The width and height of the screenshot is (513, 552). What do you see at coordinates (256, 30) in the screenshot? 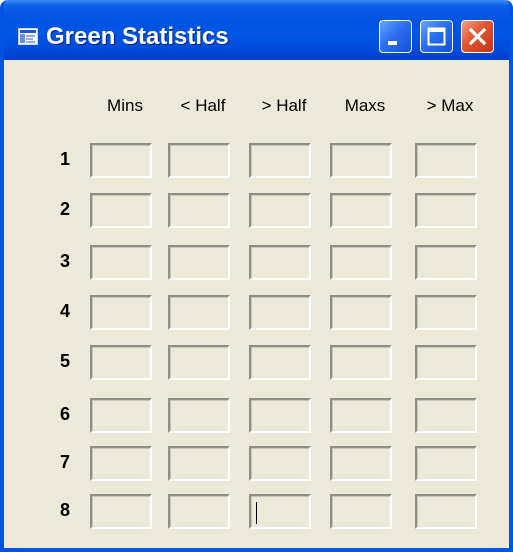
I see `title-bar: Green Statistics` at bounding box center [256, 30].